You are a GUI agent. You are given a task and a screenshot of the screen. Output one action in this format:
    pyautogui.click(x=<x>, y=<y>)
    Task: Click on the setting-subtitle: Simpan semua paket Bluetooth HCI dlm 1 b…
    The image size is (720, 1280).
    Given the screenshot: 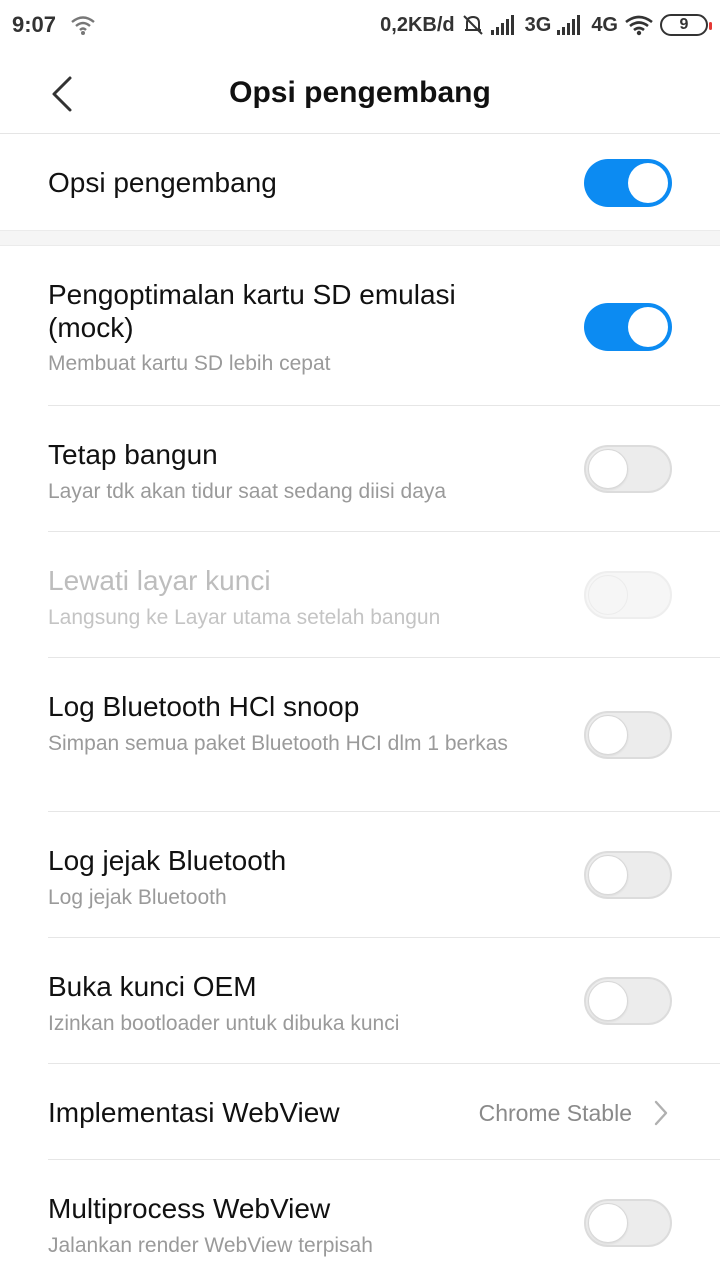 What is the action you would take?
    pyautogui.click(x=278, y=743)
    